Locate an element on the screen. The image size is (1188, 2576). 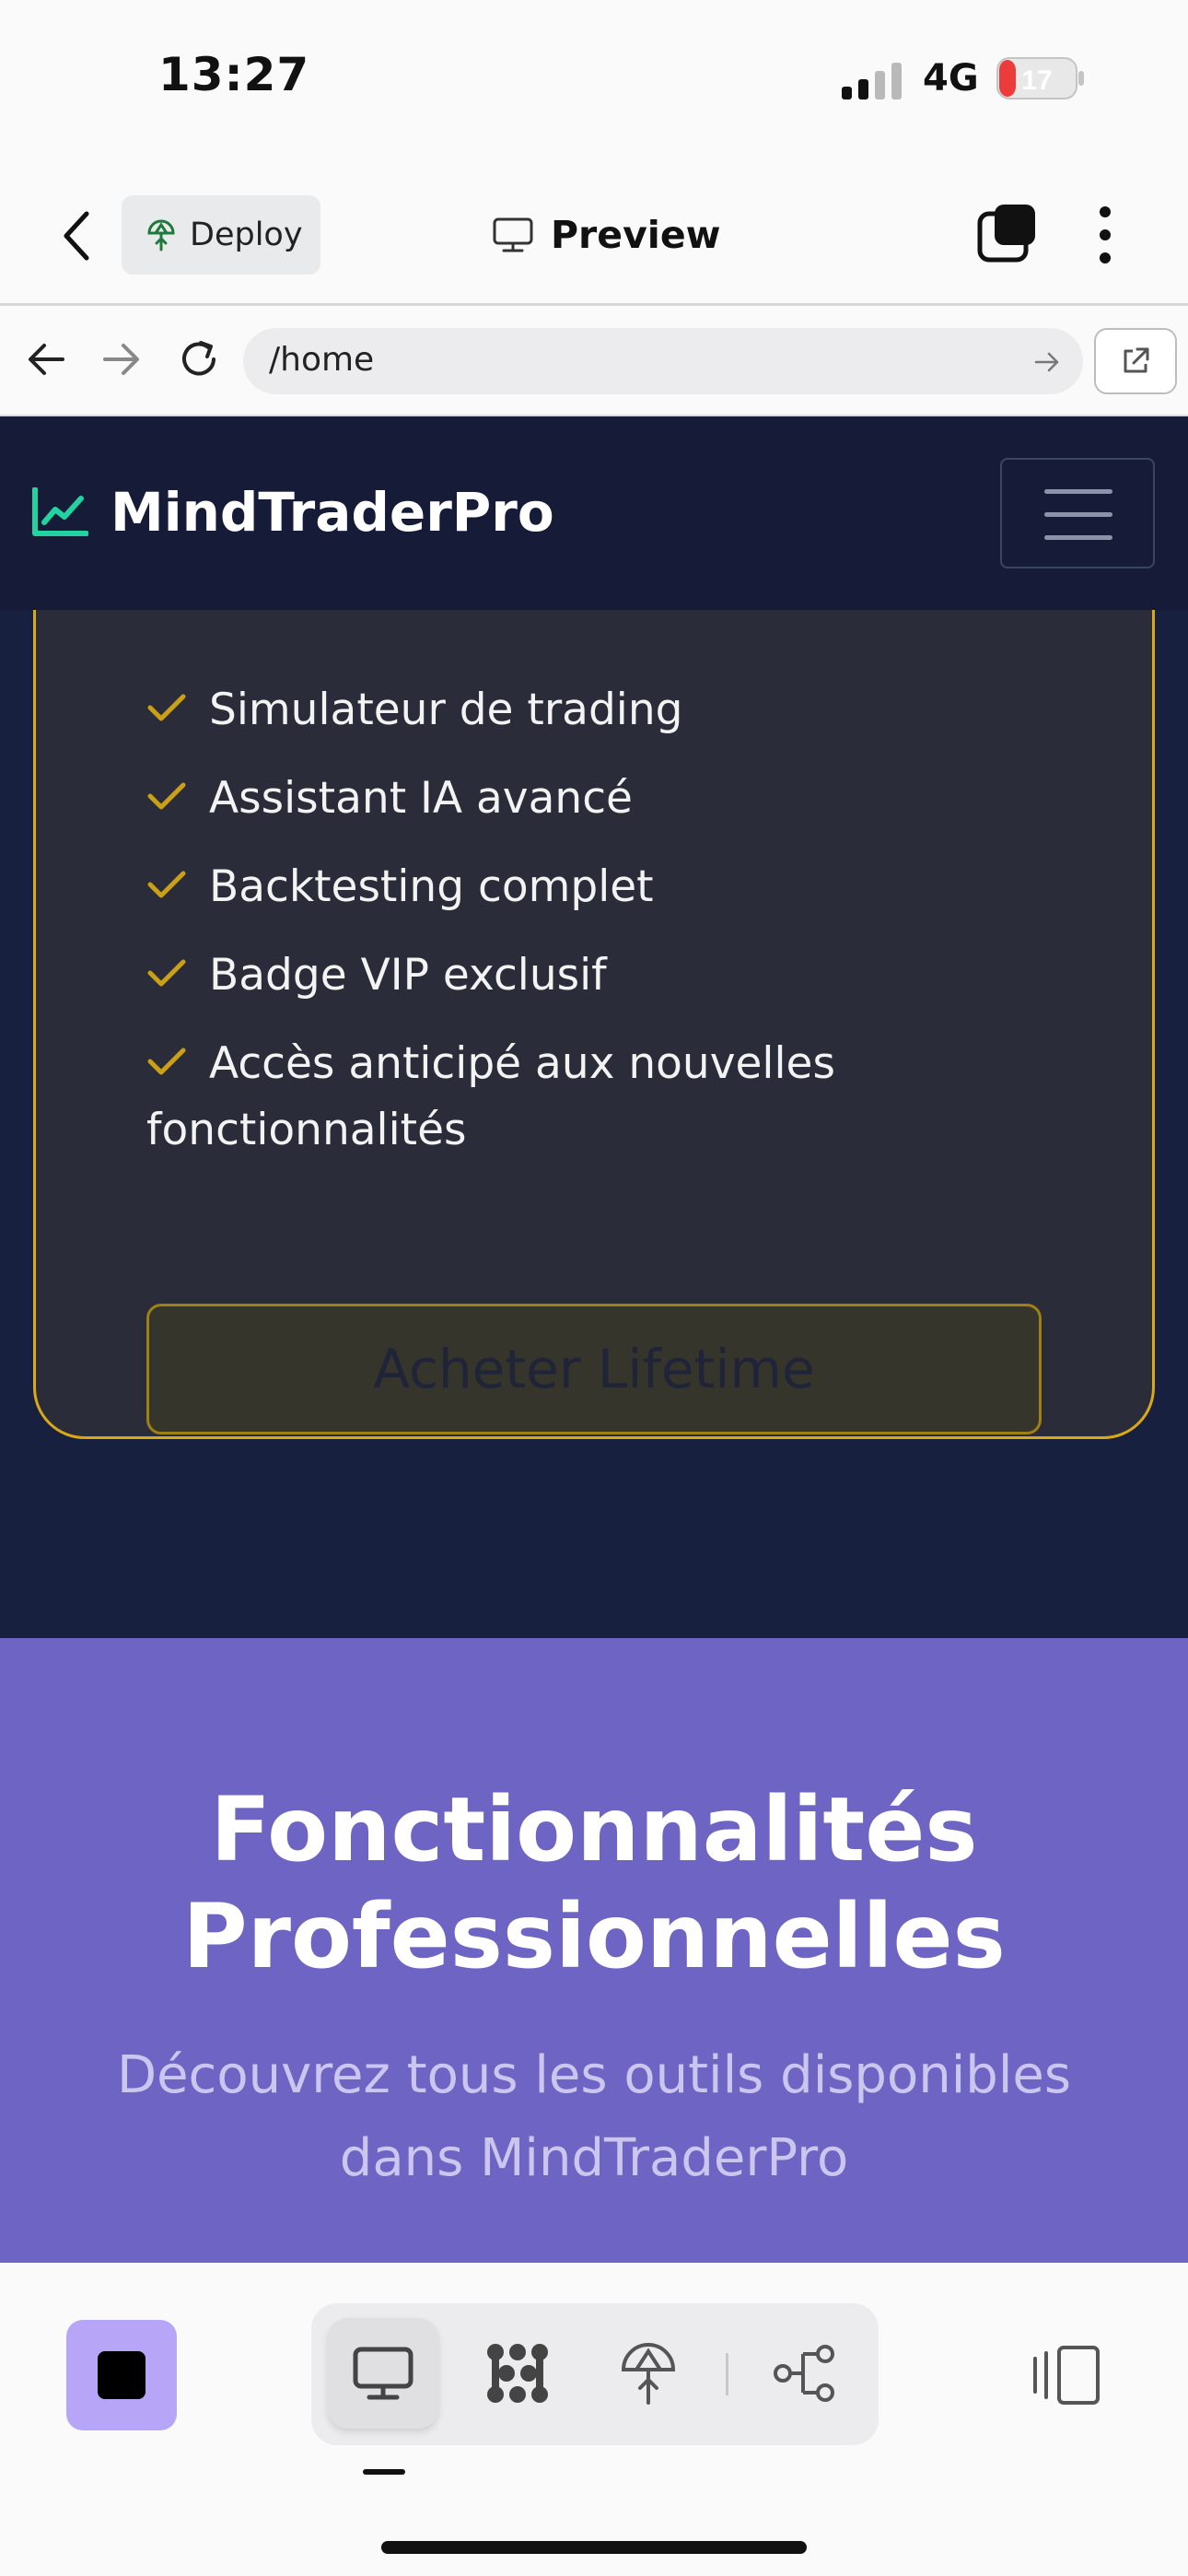
external-link-icon is located at coordinates (1136, 360).